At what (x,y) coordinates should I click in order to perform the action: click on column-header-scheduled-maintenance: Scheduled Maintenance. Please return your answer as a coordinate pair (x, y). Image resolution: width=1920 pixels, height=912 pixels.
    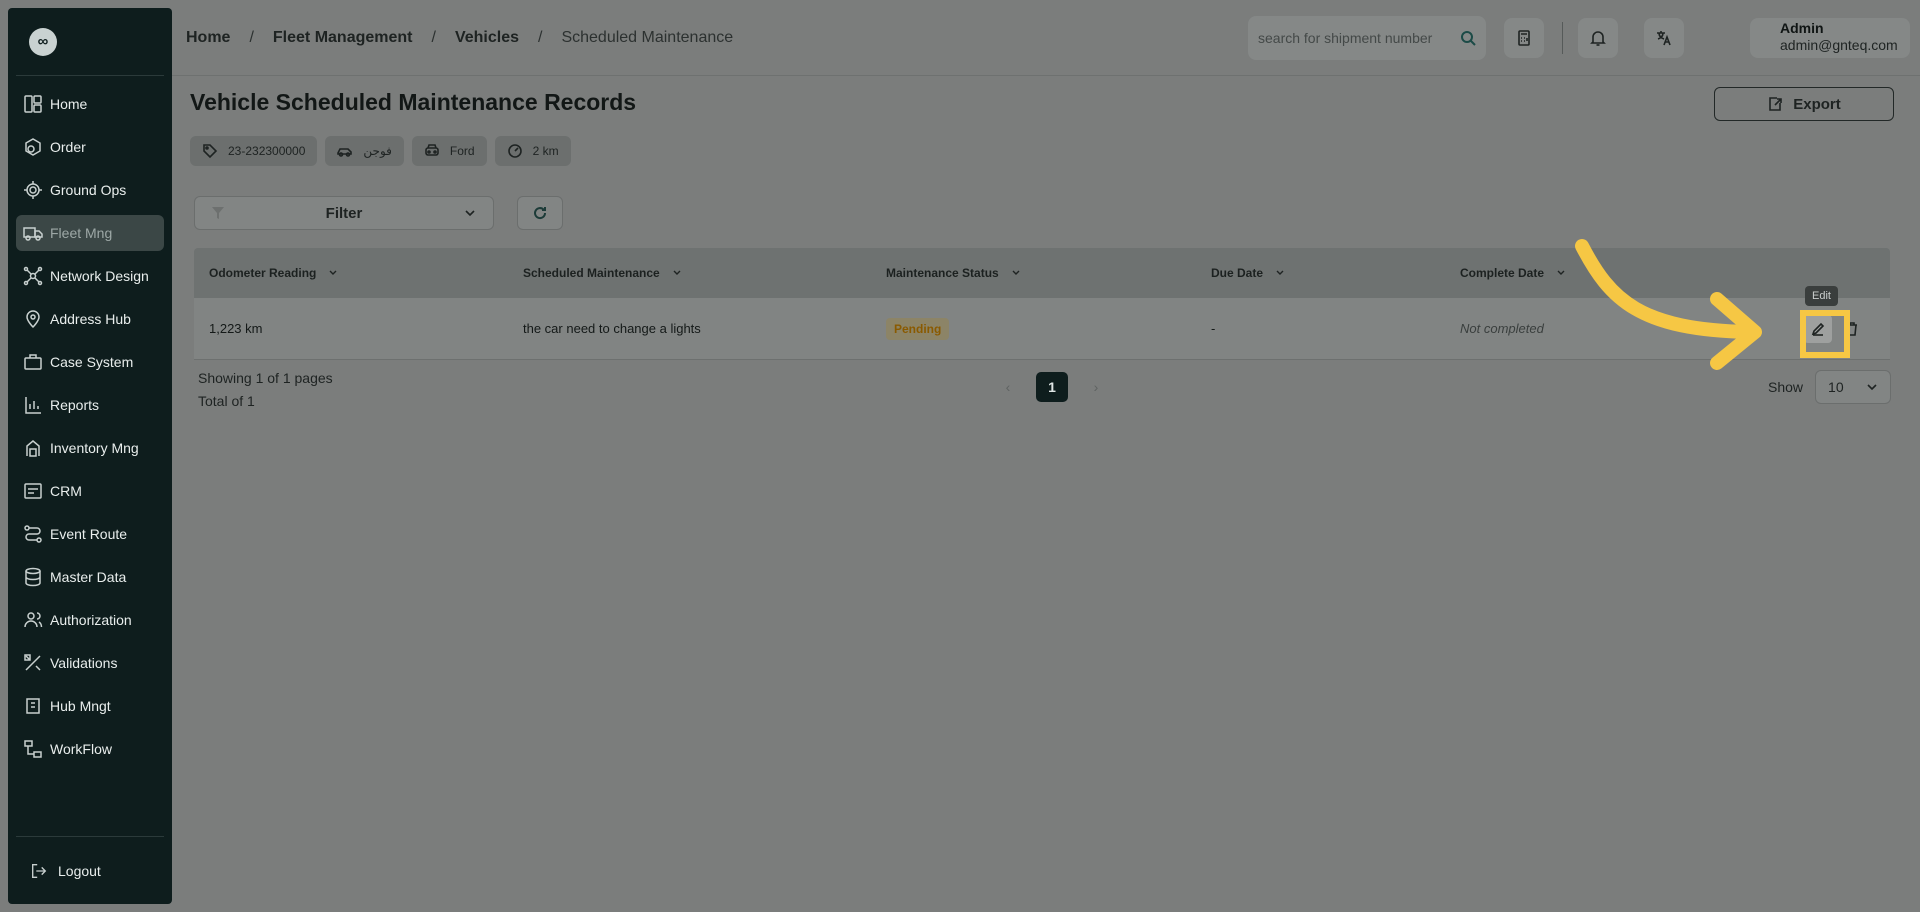
    Looking at the image, I should click on (602, 273).